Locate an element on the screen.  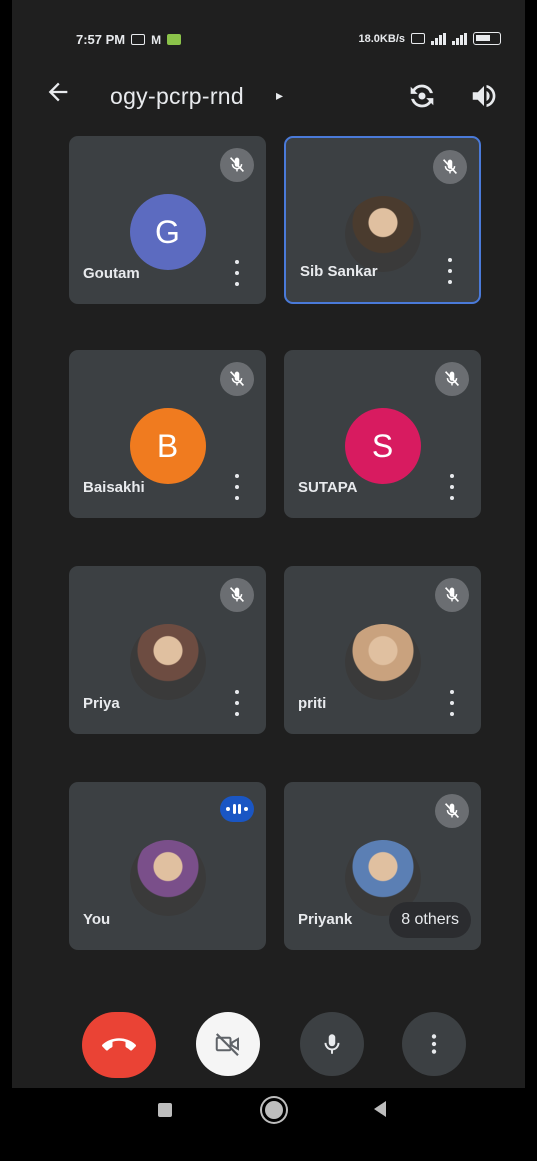
participant-tile: G Goutam is located at coordinates (167, 220).